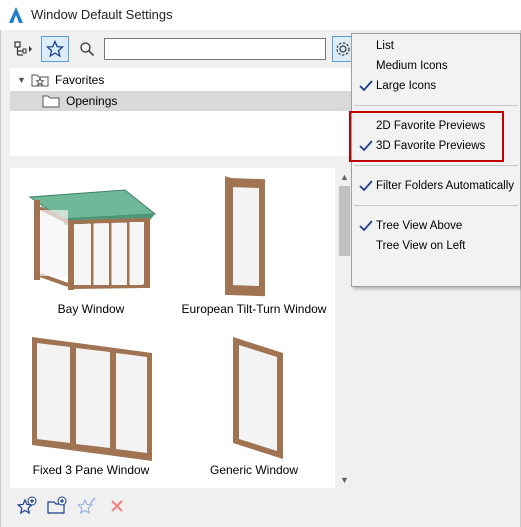 This screenshot has width=521, height=527. What do you see at coordinates (92, 239) in the screenshot?
I see `bay-window-preview` at bounding box center [92, 239].